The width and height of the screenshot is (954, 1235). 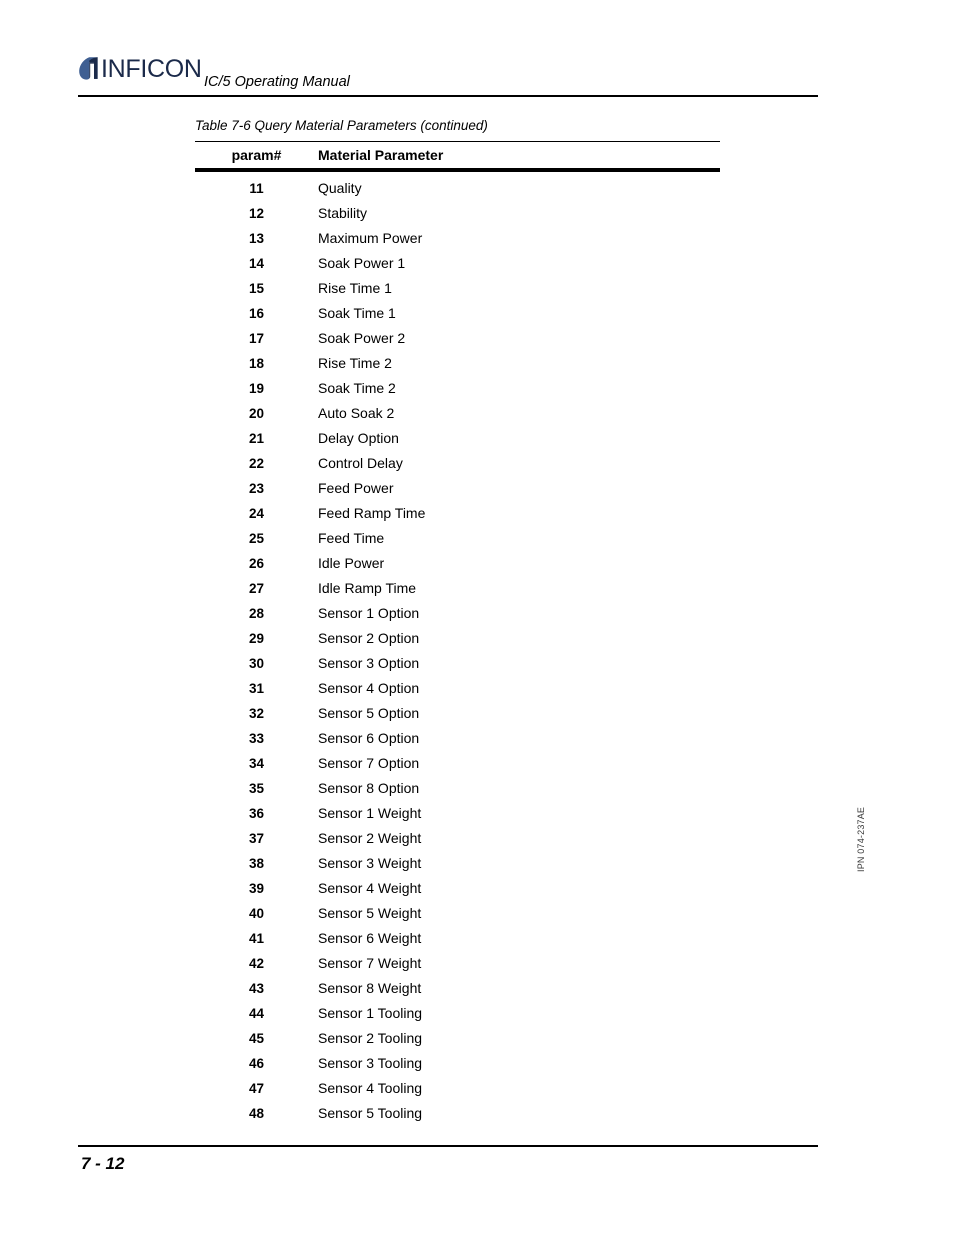 What do you see at coordinates (256, 738) in the screenshot?
I see `cell-param-num: 33` at bounding box center [256, 738].